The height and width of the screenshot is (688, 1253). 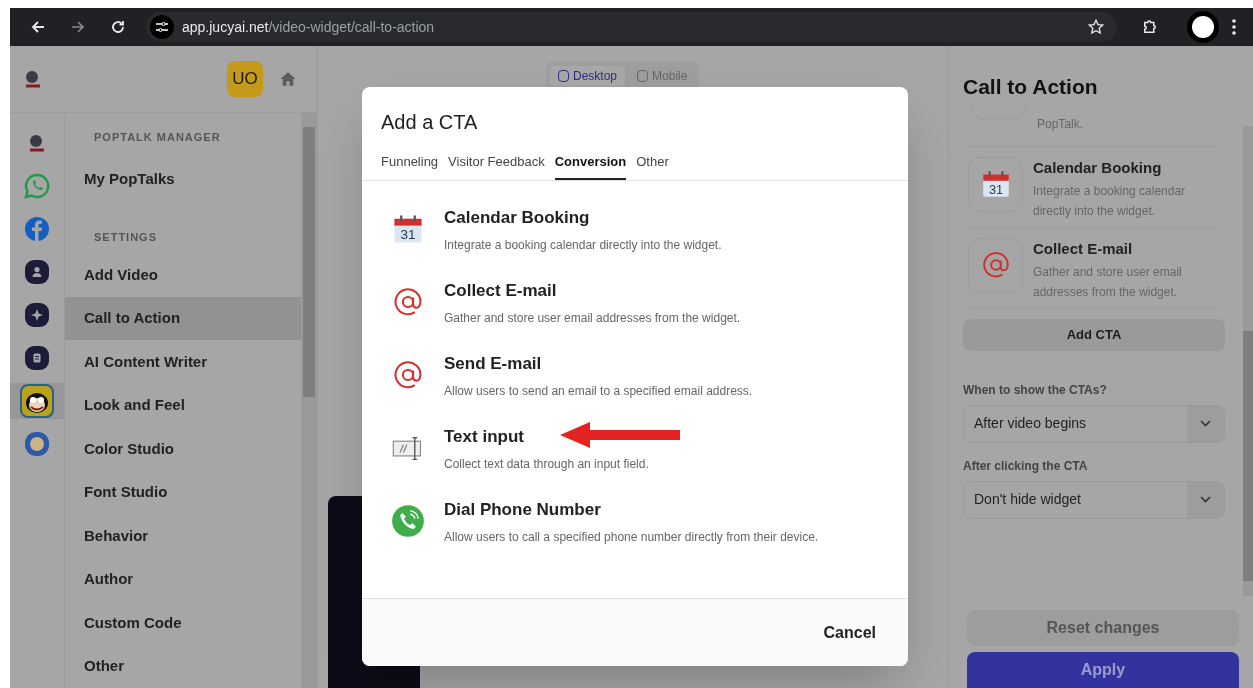 I want to click on cartoon-cat-icon, so click(x=37, y=401).